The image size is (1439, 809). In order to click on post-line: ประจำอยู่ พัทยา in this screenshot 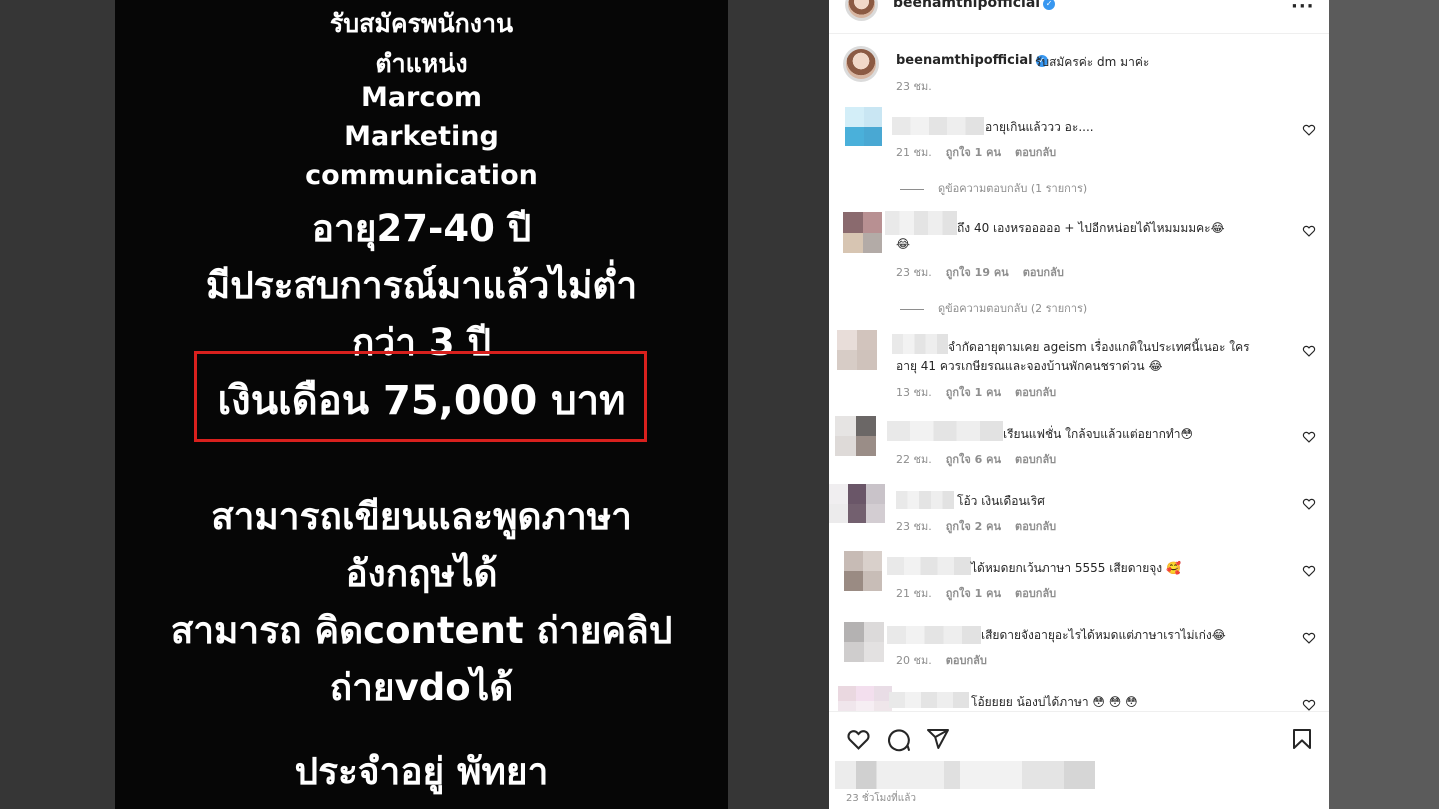, I will do `click(421, 771)`.